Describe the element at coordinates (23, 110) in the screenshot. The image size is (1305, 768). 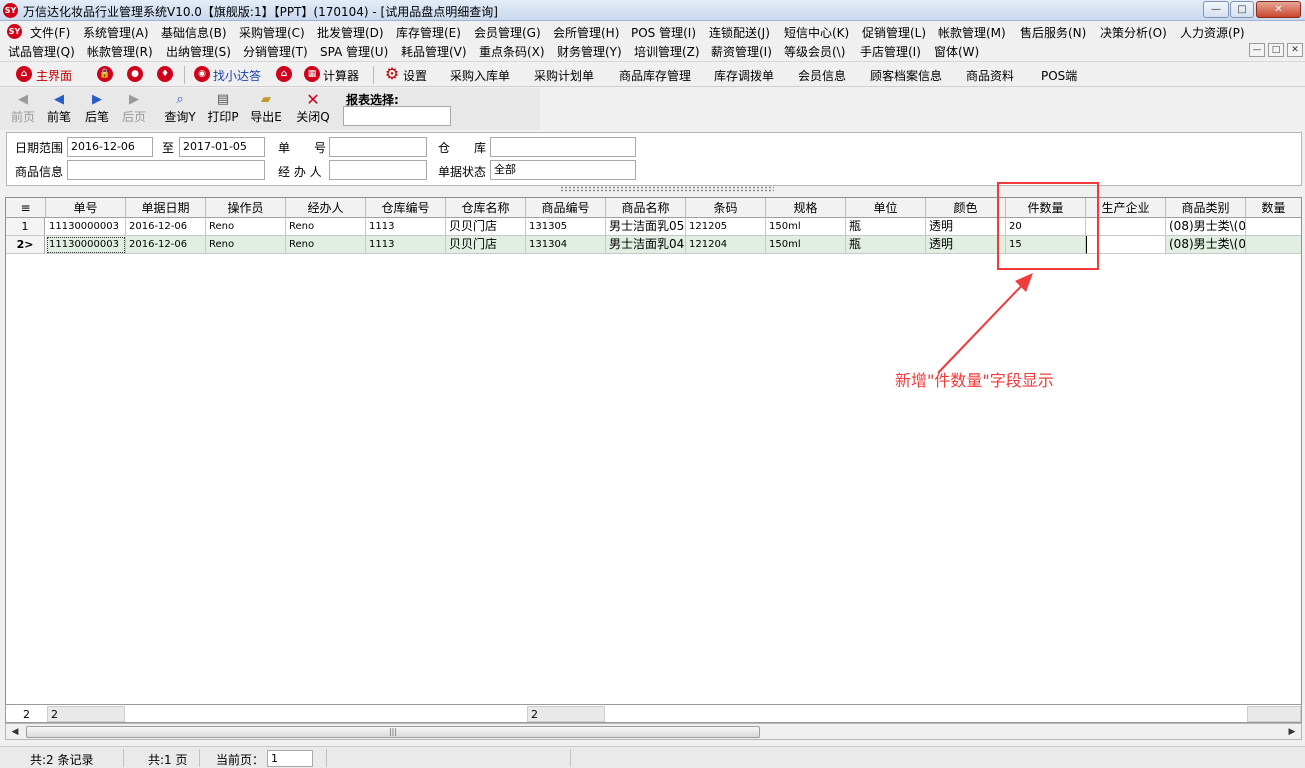
I see `first-page-button: ◀ 前页` at that location.